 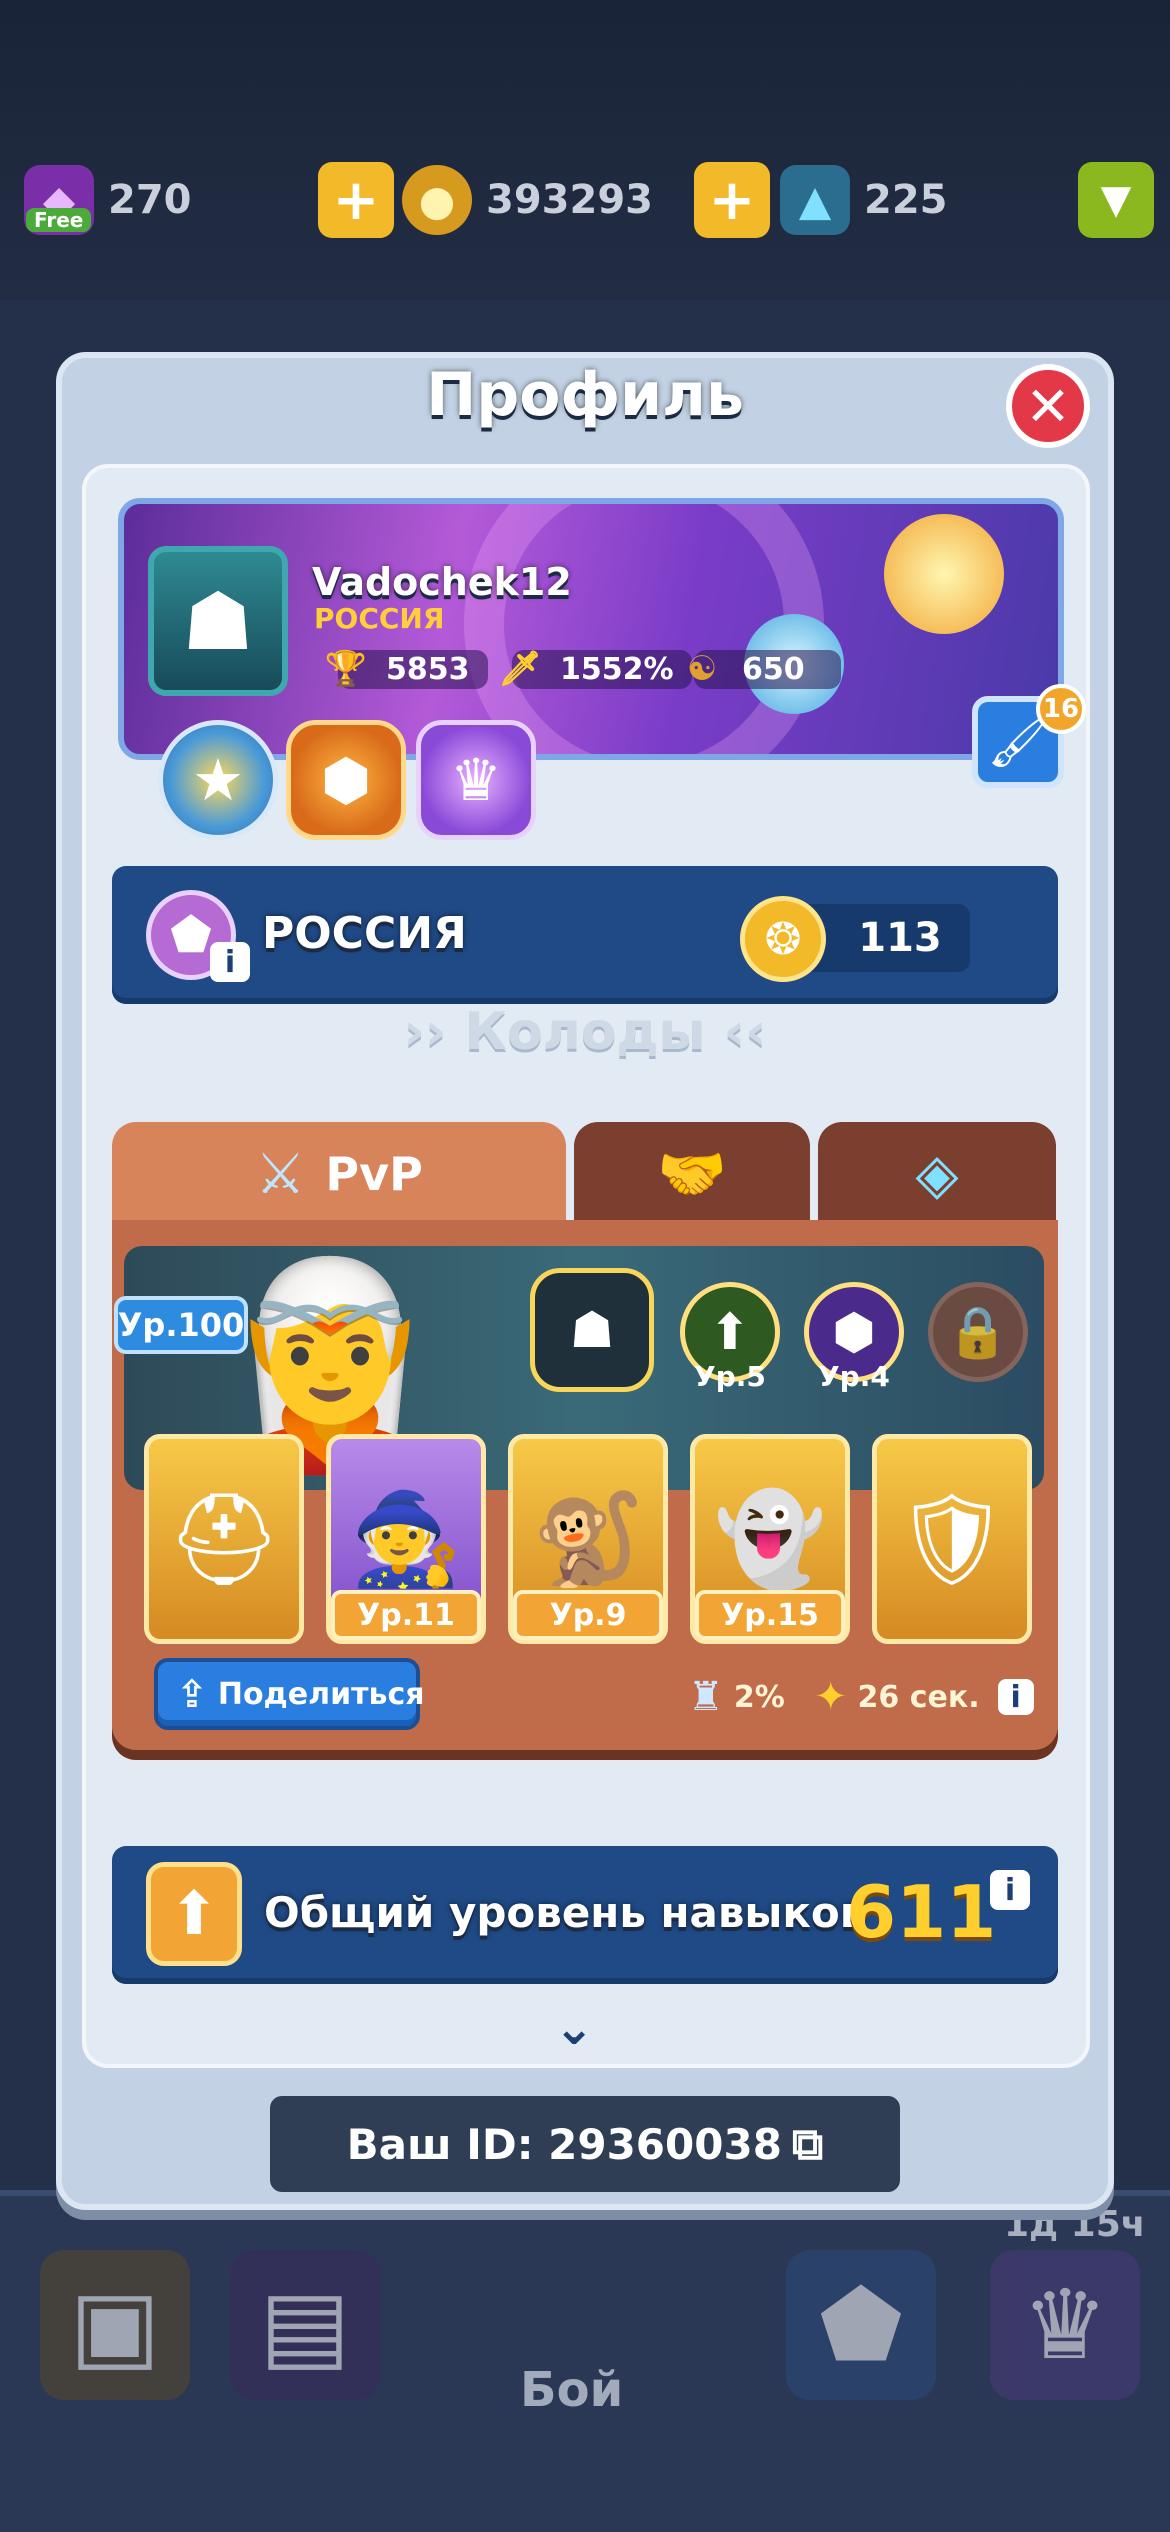 What do you see at coordinates (906, 200) in the screenshot?
I see `crystals-count: 225` at bounding box center [906, 200].